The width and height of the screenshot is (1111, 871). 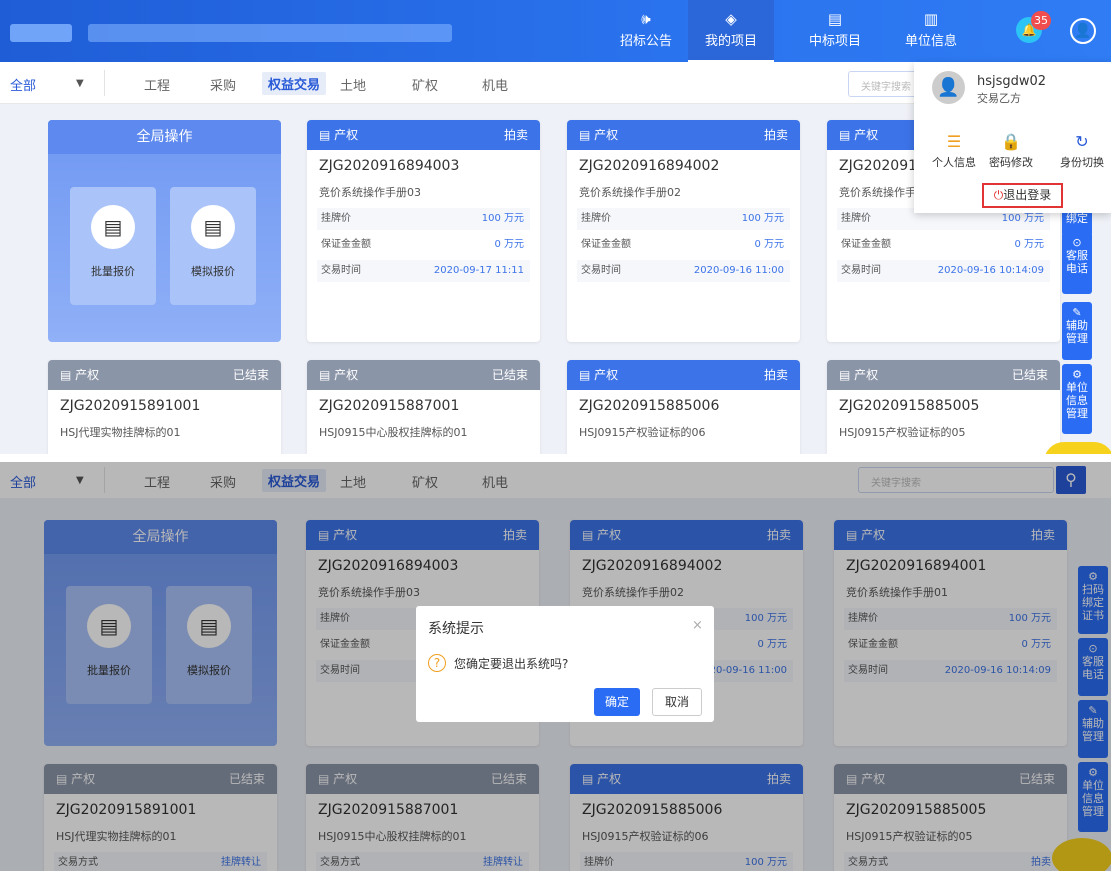 I want to click on side-unit-button: ⚙ 单位信息管理, so click(x=1077, y=399).